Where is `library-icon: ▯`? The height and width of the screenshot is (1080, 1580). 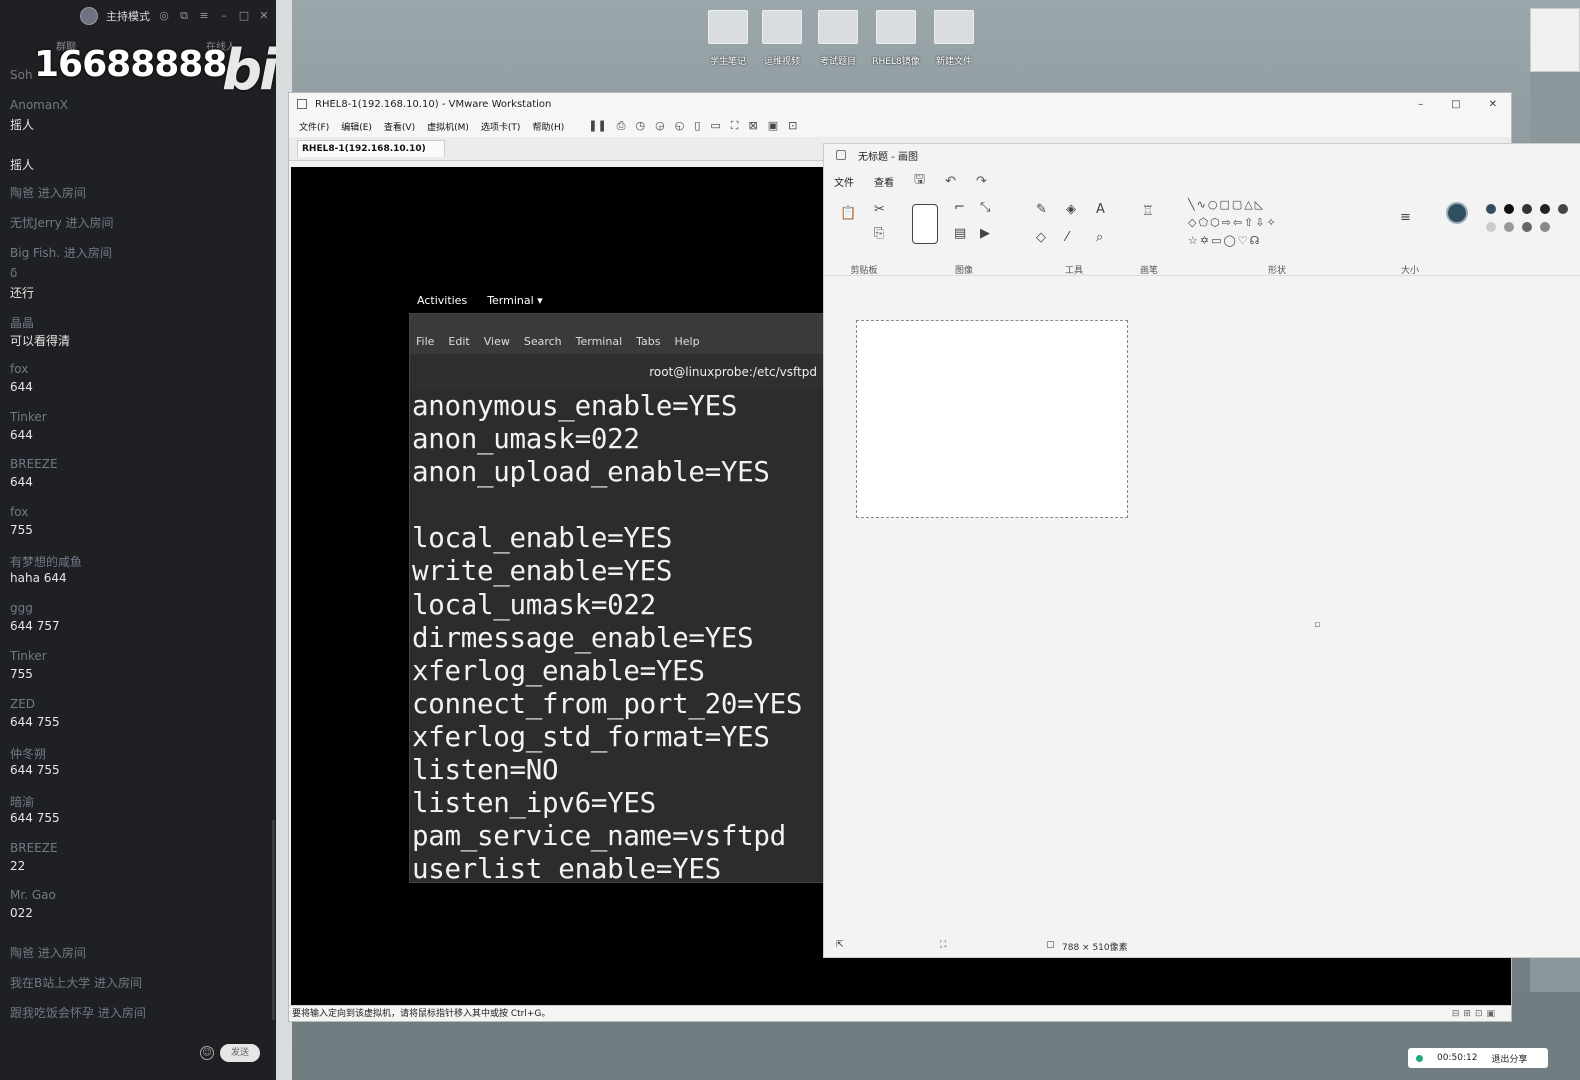
library-icon: ▯ is located at coordinates (697, 126).